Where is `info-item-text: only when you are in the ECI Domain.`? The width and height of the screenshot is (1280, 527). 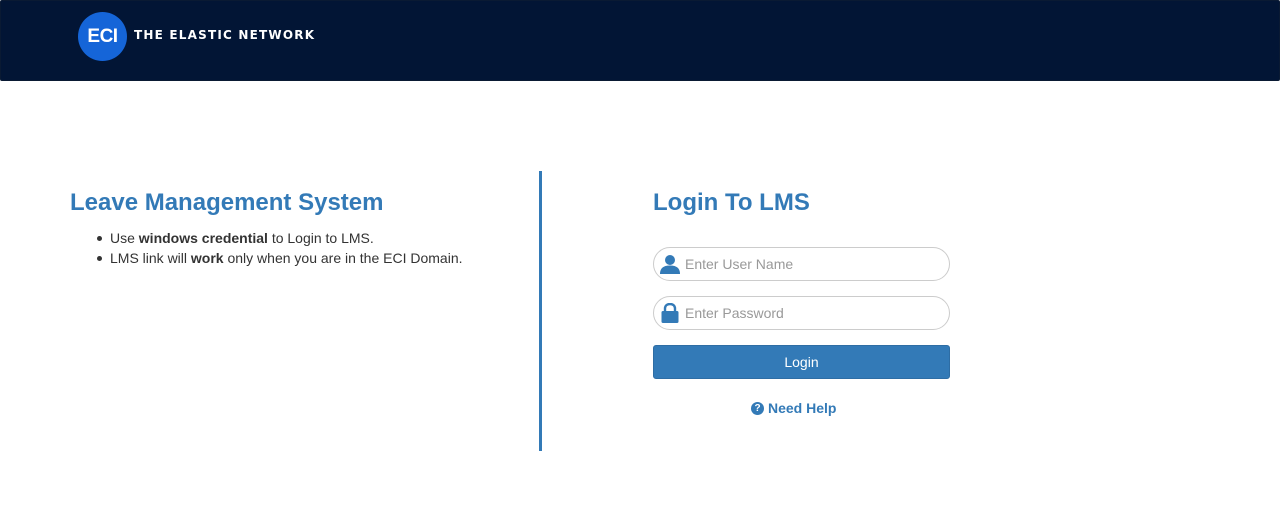 info-item-text: only when you are in the ECI Domain. is located at coordinates (343, 258).